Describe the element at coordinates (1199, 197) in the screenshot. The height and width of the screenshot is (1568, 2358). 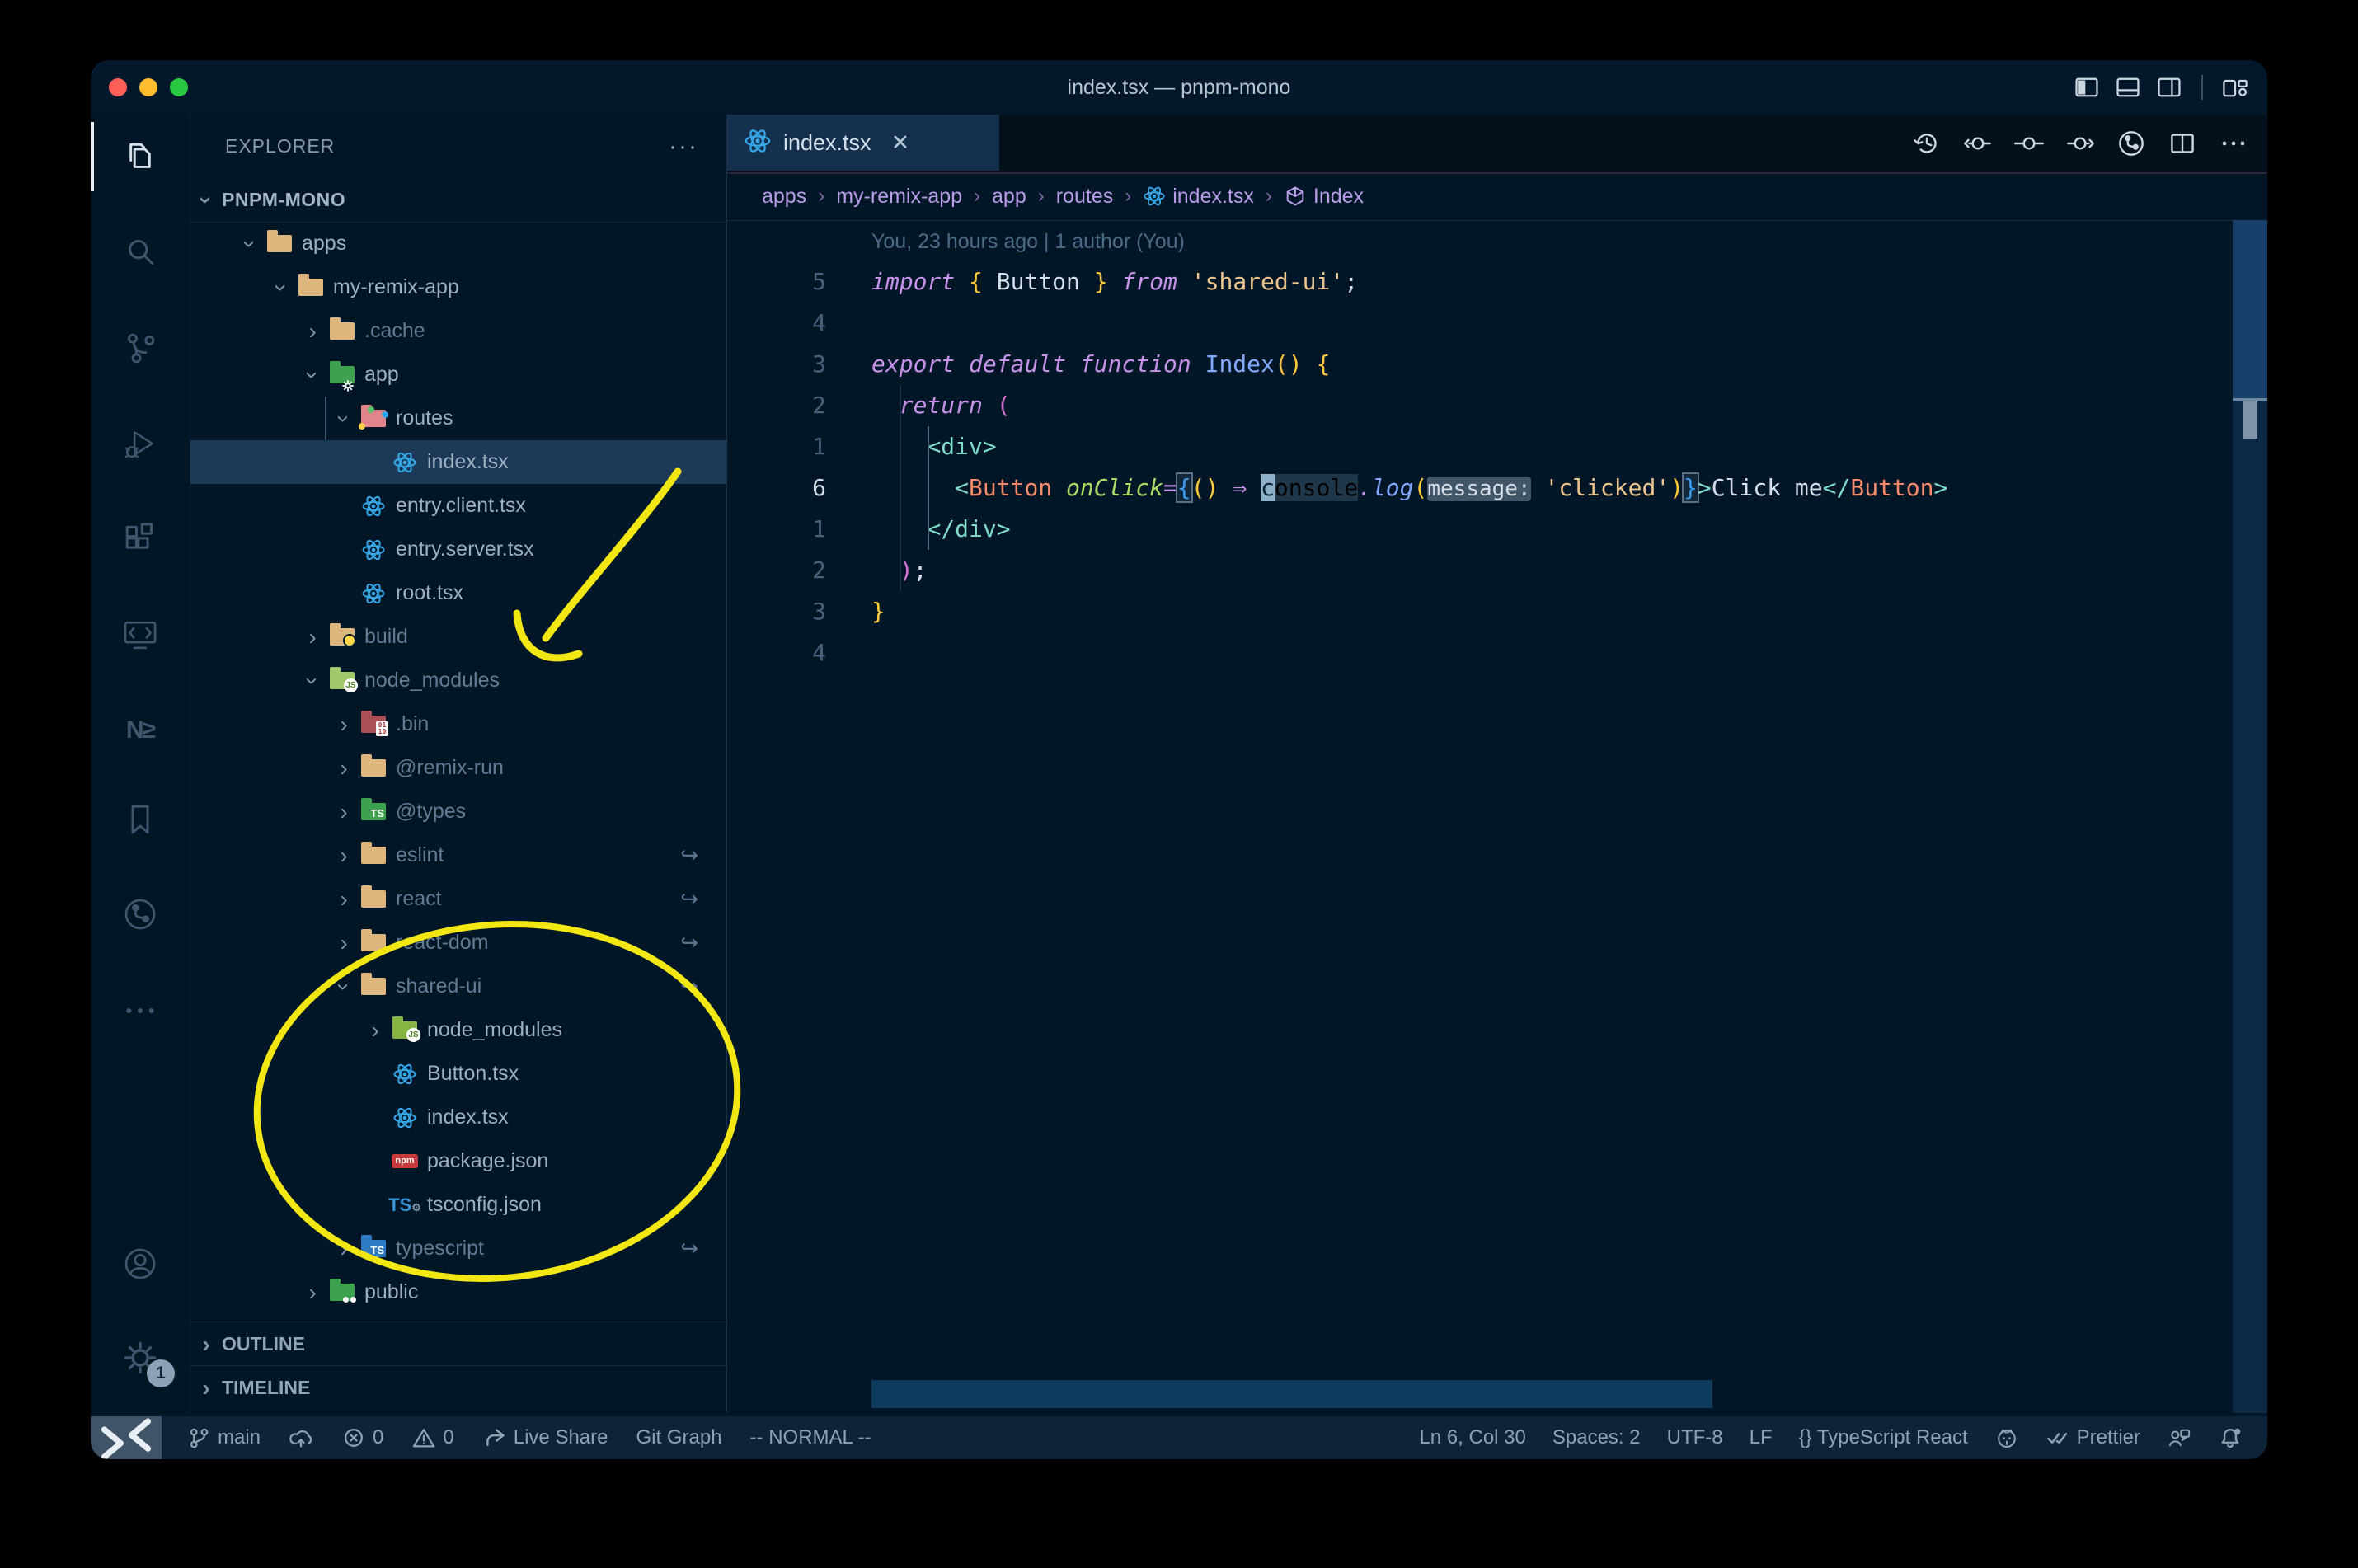
I see `breadcrumb-item-index-tsx: index.tsx` at that location.